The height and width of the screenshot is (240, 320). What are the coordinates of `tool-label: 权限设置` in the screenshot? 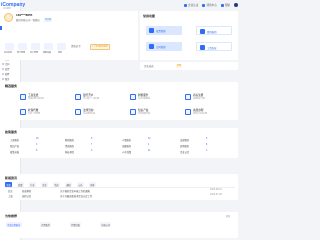 It's located at (47, 53).